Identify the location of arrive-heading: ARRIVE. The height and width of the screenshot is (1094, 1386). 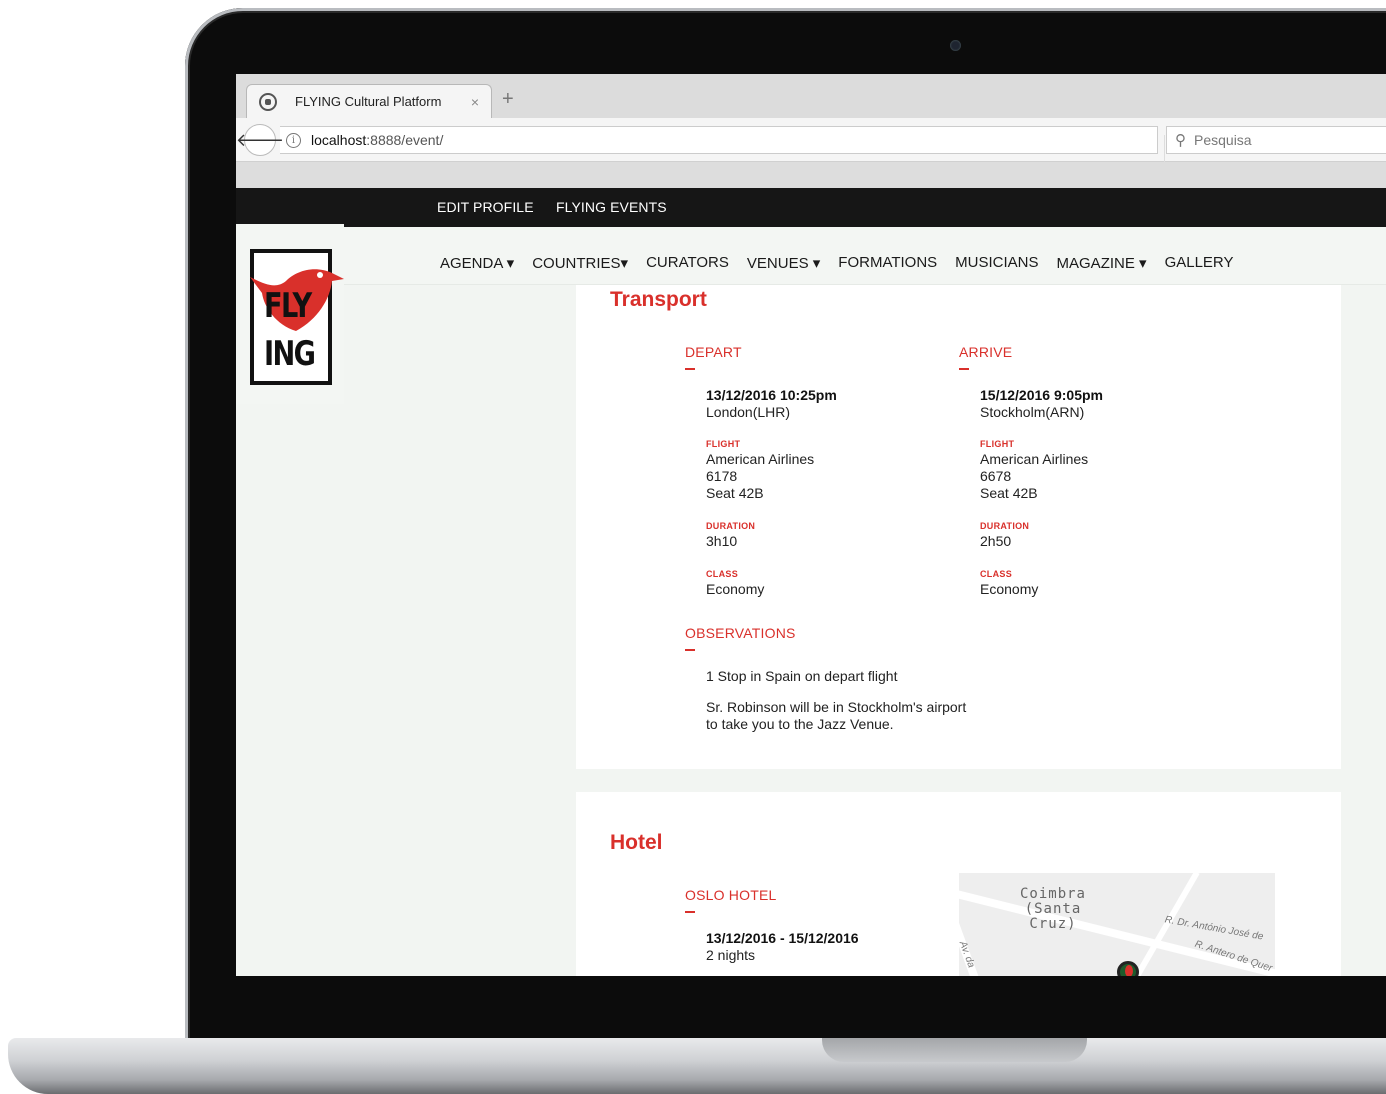
(986, 357).